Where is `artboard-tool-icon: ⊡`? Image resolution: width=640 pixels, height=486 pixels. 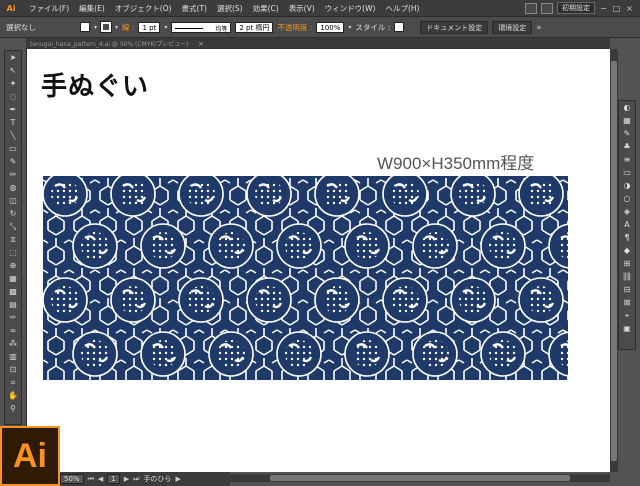
artboard-tool-icon: ⊡ is located at coordinates (13, 369).